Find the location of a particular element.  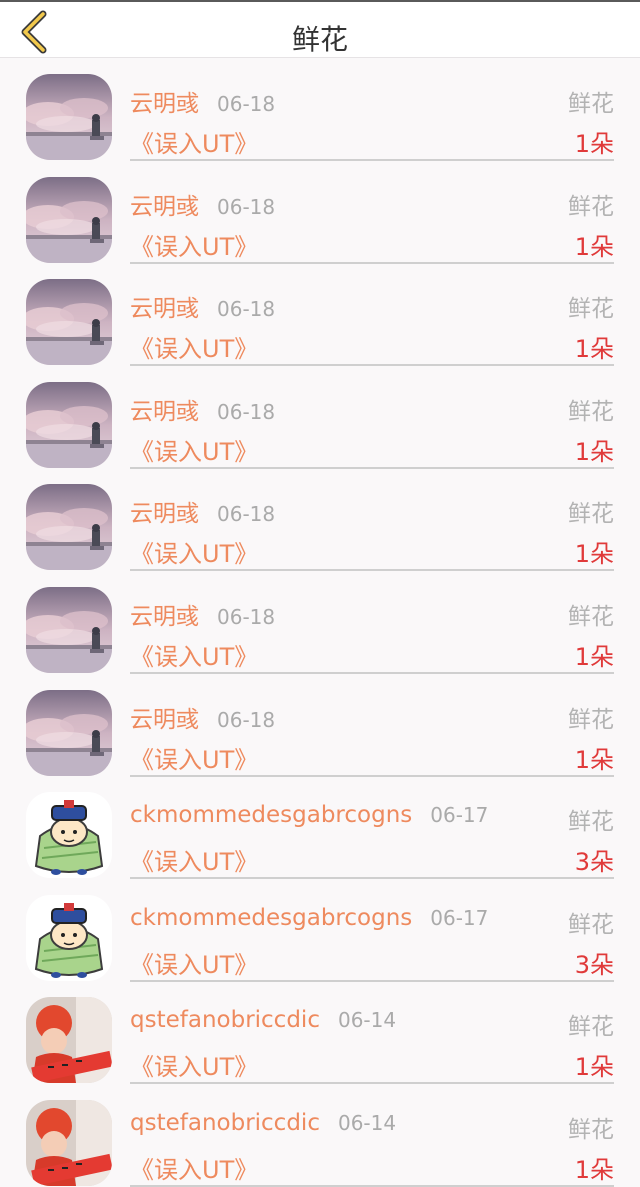

top-bar: 鲜花 is located at coordinates (320, 29).